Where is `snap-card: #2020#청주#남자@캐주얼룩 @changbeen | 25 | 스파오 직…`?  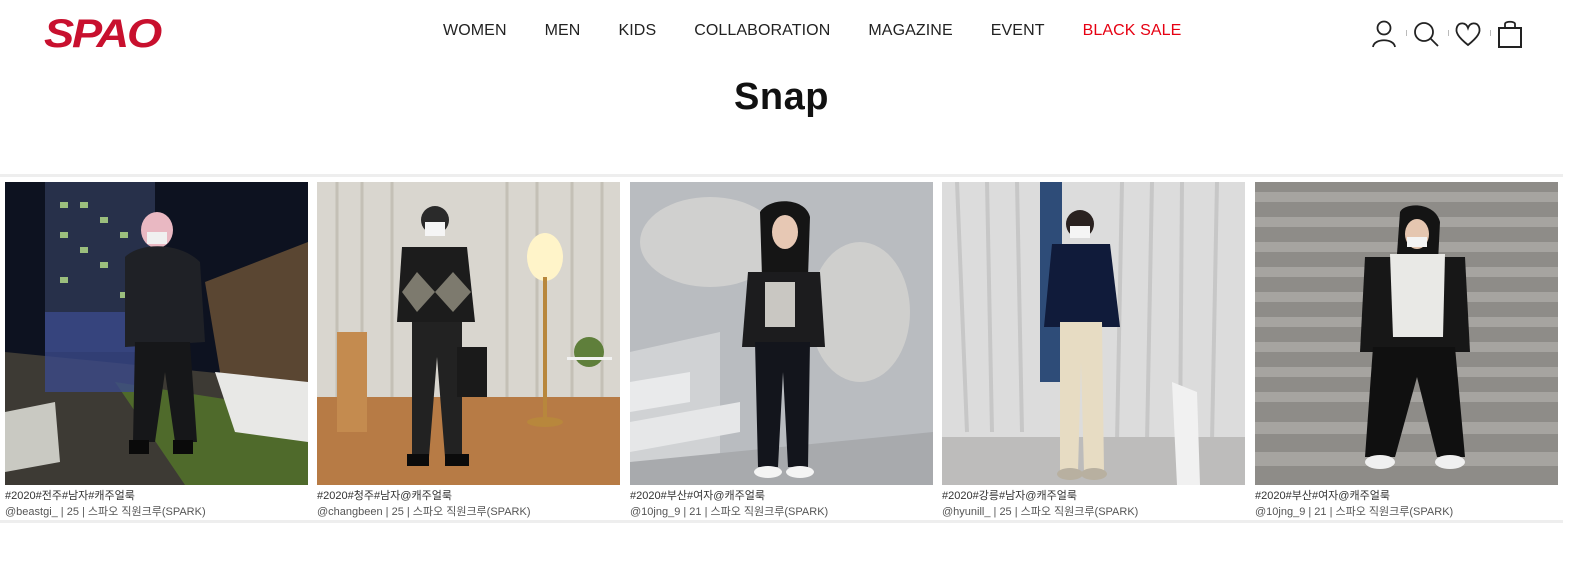 snap-card: #2020#청주#남자@캐주얼룩 @changbeen | 25 | 스파오 직… is located at coordinates (468, 350).